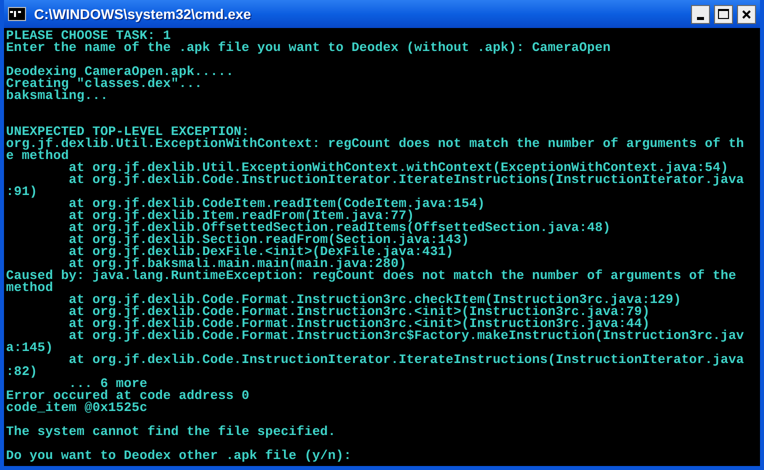  What do you see at coordinates (171, 432) in the screenshot?
I see `console-line: The system cannot find the file specified.` at bounding box center [171, 432].